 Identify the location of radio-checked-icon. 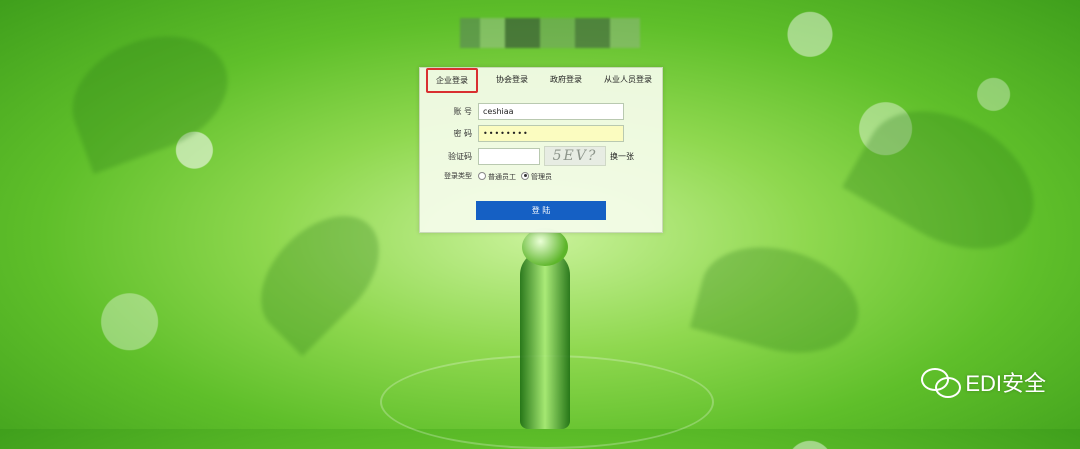
(525, 175).